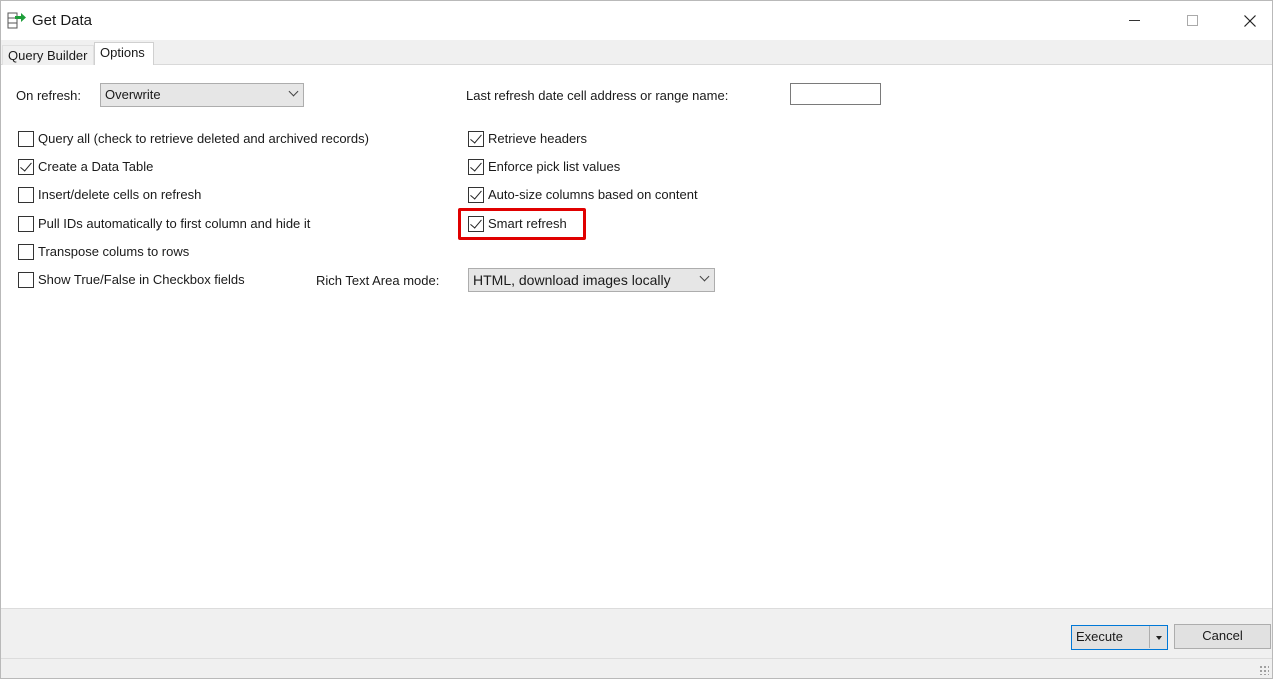 Image resolution: width=1273 pixels, height=679 pixels. I want to click on maximize-button, so click(1192, 20).